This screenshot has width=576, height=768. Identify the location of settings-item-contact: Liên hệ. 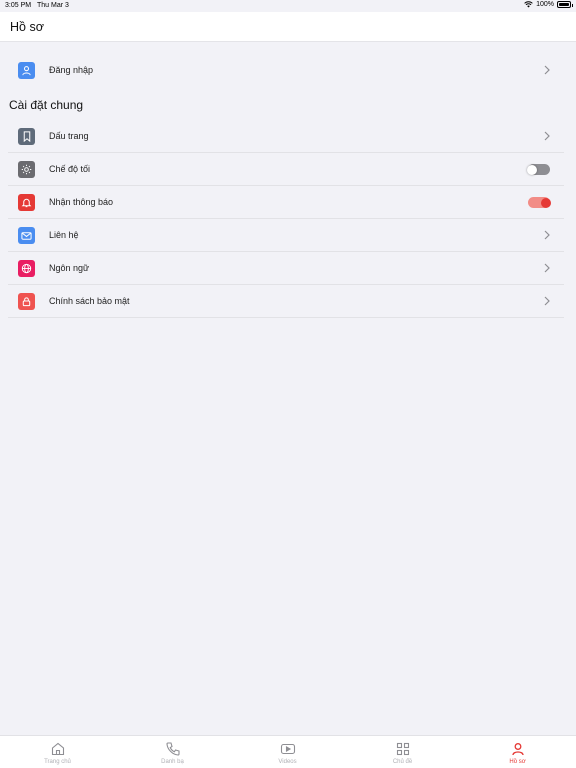
(286, 235).